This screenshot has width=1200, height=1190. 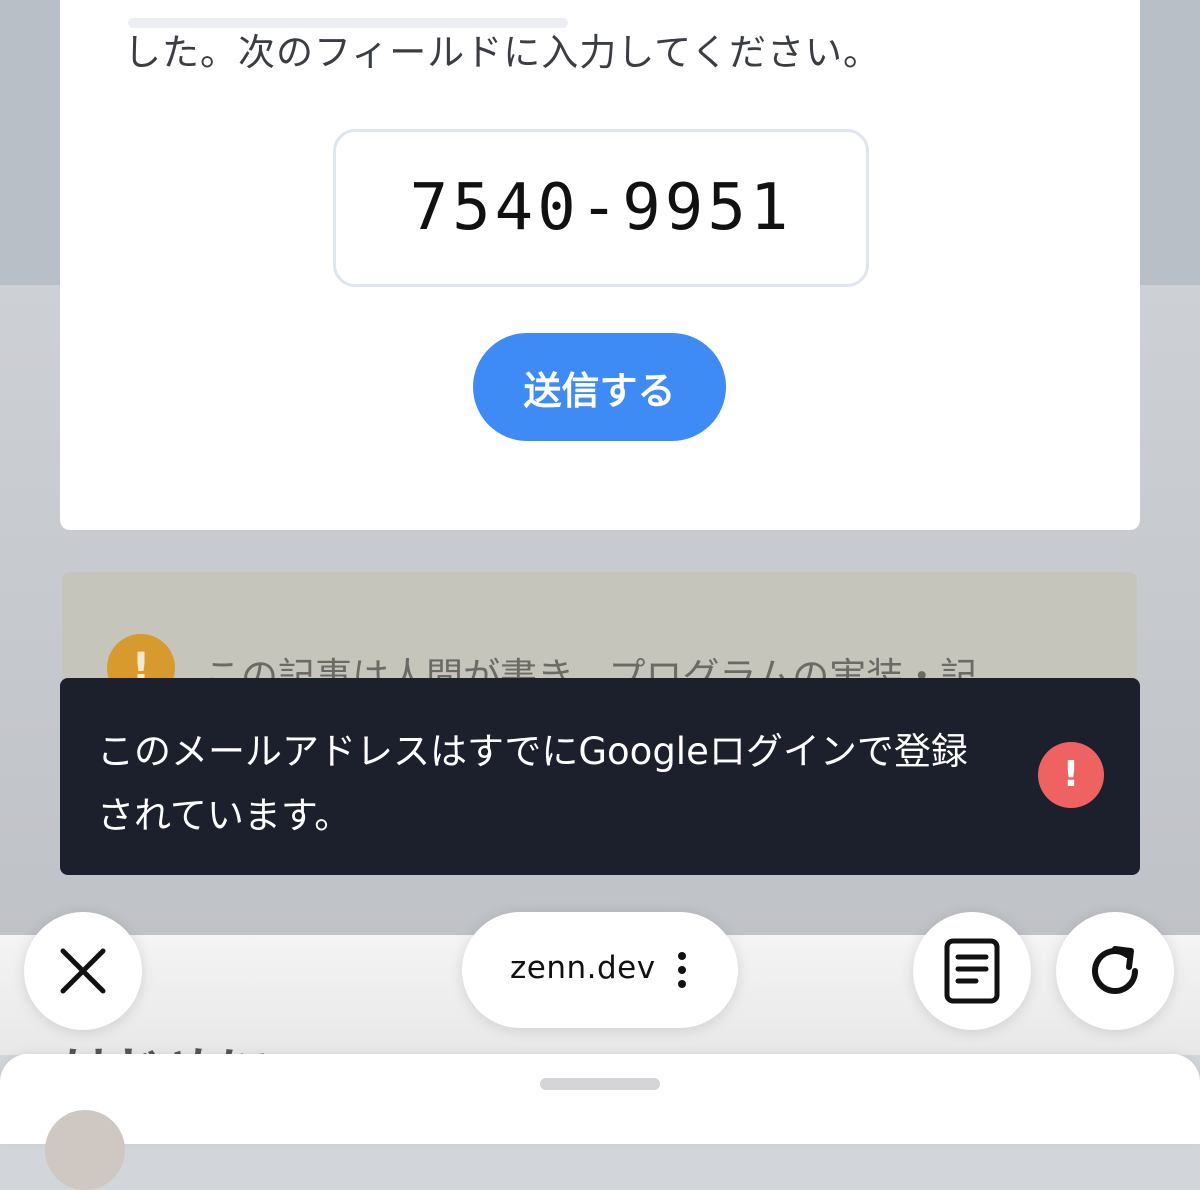 I want to click on instruction-text: した。次のフィールドに入力してください。, so click(x=503, y=52).